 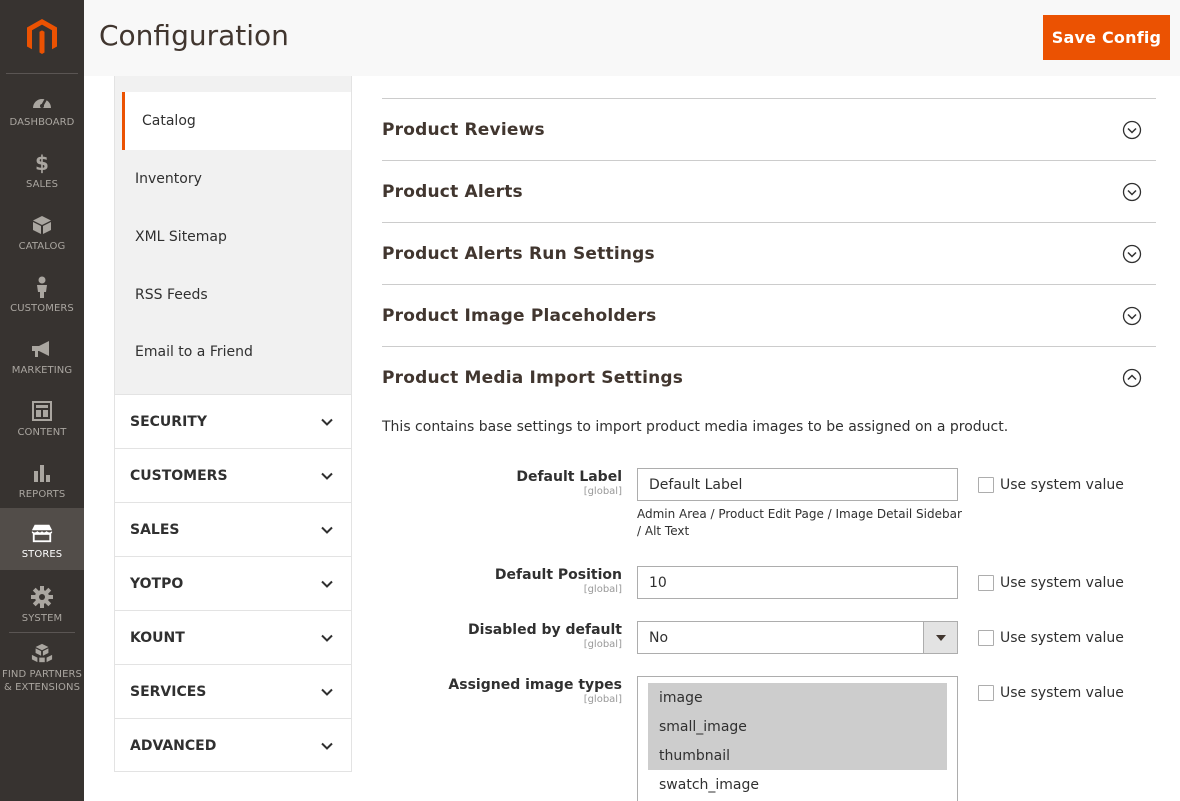 I want to click on boxes-icon, so click(x=42, y=653).